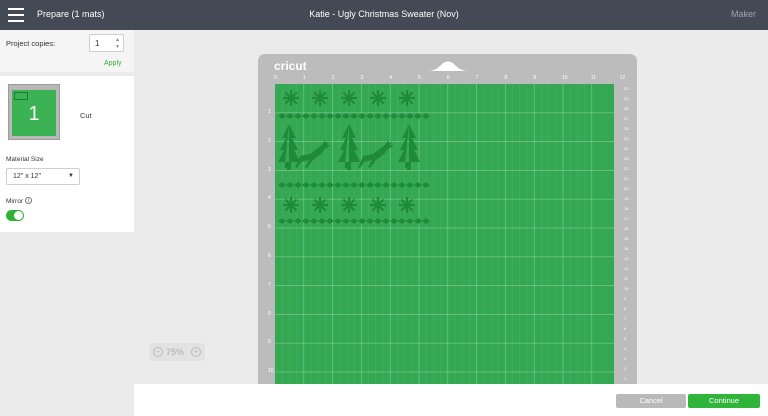  Describe the element at coordinates (271, 371) in the screenshot. I see `row-number: 10` at that location.